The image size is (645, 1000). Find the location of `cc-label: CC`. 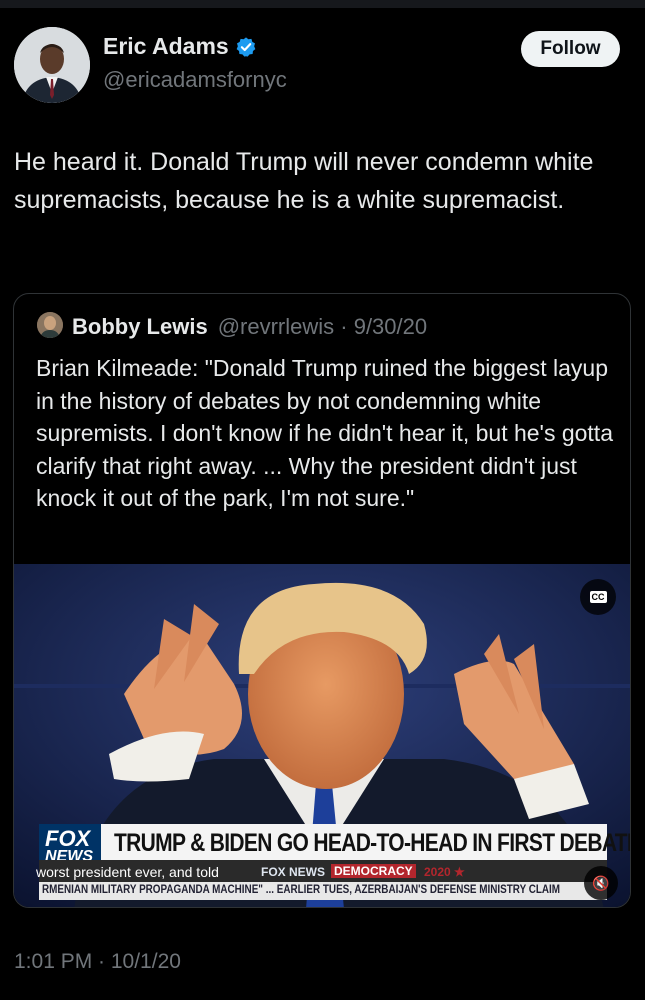

cc-label: CC is located at coordinates (598, 597).